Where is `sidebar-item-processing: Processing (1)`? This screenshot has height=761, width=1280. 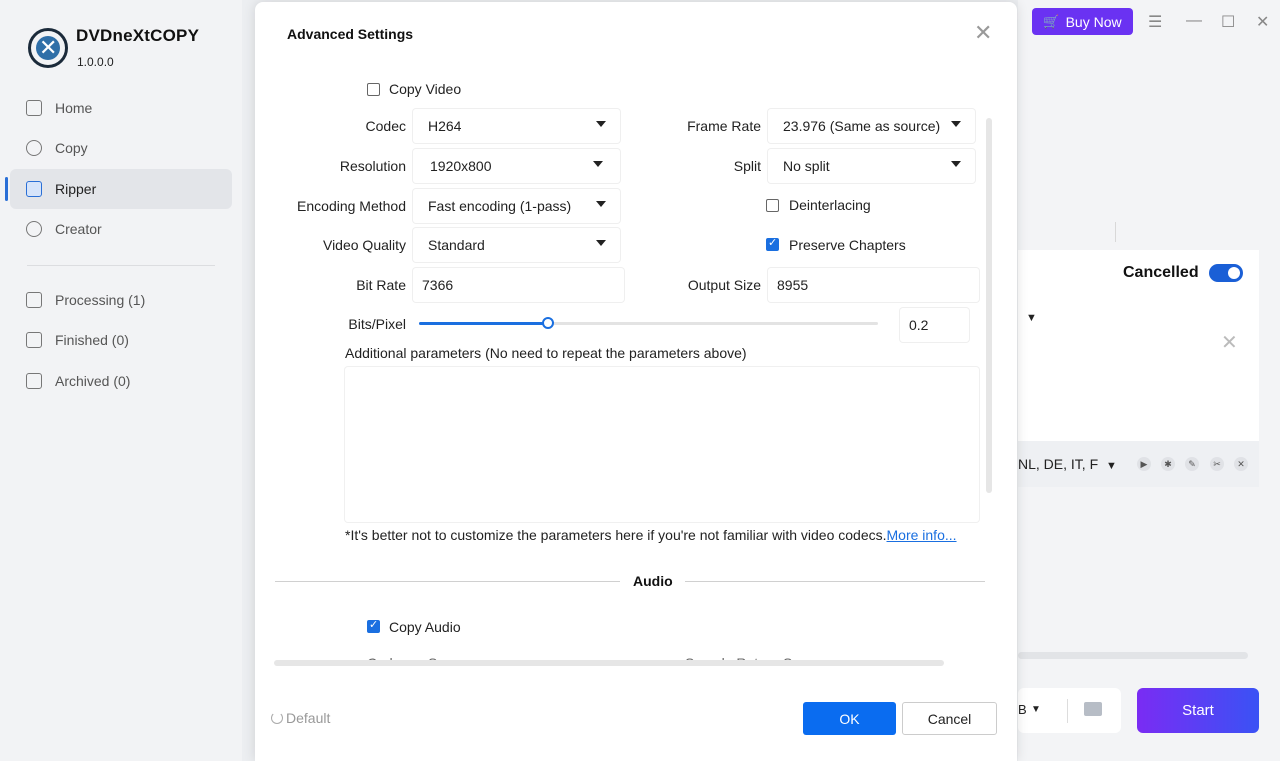
sidebar-item-processing: Processing (1) is located at coordinates (121, 300).